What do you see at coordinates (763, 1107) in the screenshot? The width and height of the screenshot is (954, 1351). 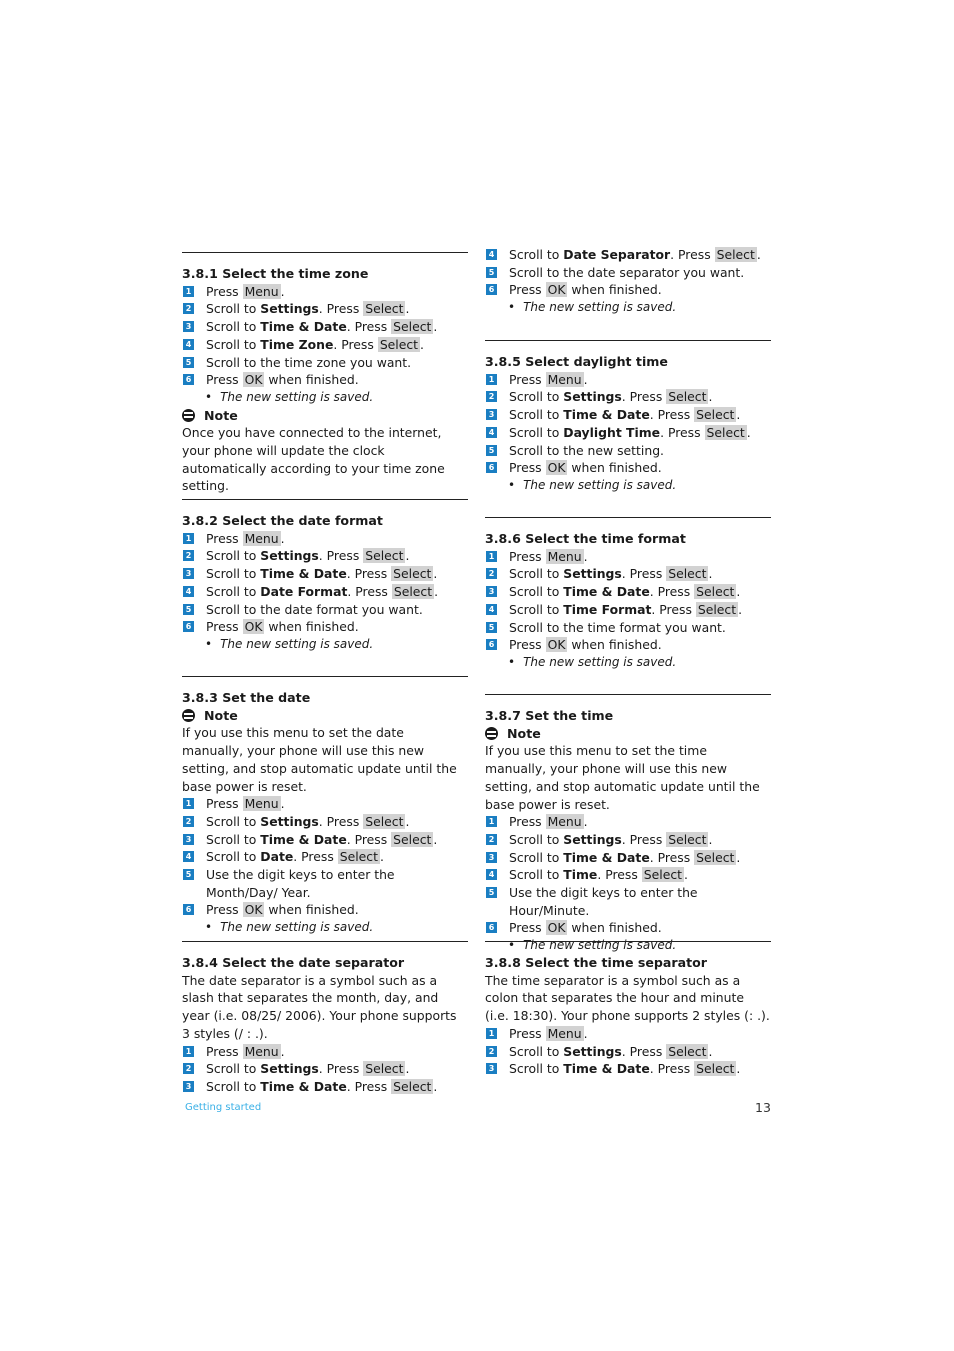 I see `page-number: 13` at bounding box center [763, 1107].